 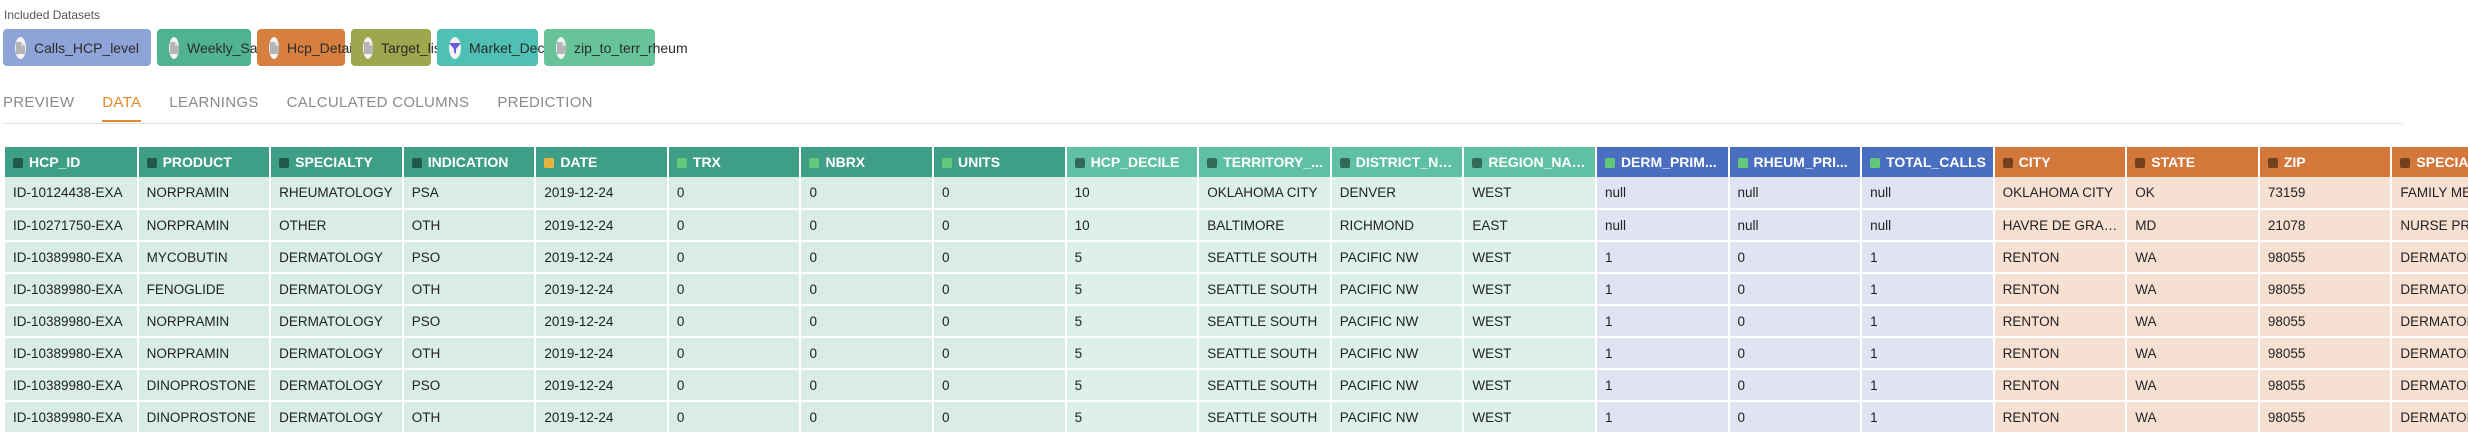 What do you see at coordinates (2193, 162) in the screenshot?
I see `column-header-state: STATE` at bounding box center [2193, 162].